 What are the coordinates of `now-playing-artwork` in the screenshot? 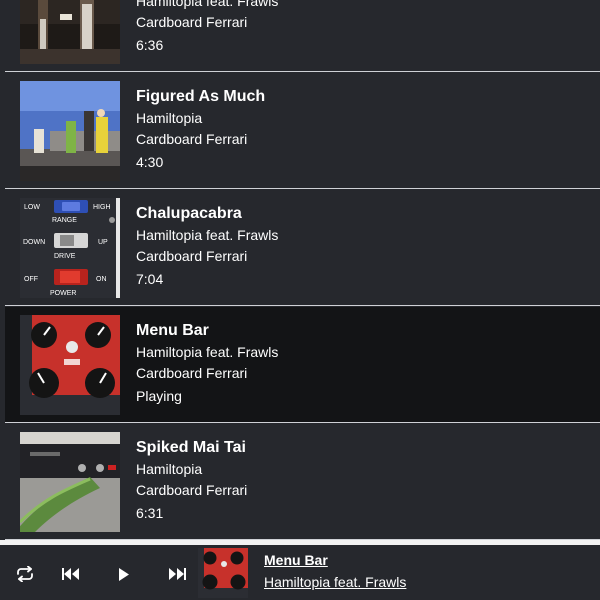 It's located at (223, 573).